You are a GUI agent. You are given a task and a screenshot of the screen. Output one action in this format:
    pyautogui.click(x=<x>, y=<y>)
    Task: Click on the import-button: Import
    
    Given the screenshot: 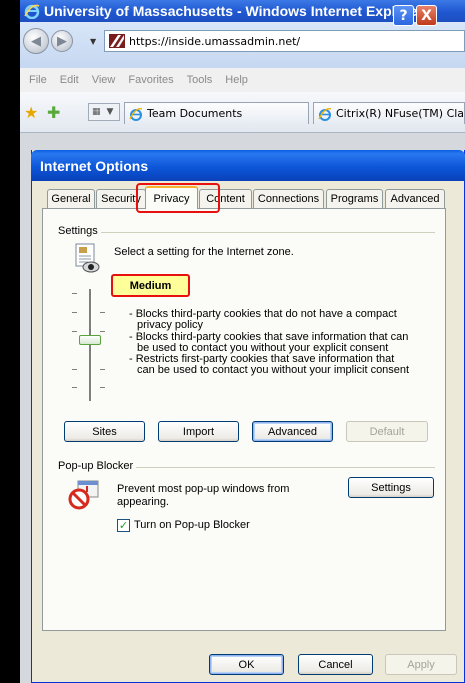 What is the action you would take?
    pyautogui.click(x=198, y=431)
    